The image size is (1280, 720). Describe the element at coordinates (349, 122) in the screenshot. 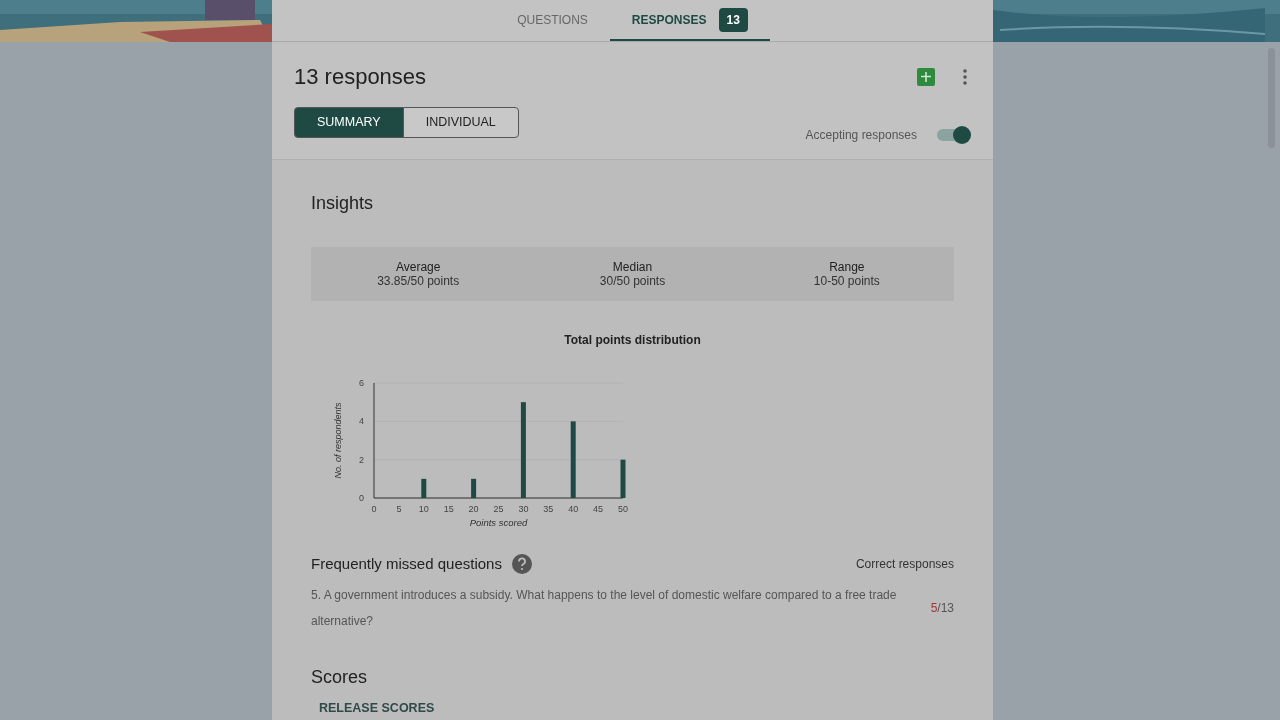

I see `view-toggle: SUMMARY` at that location.